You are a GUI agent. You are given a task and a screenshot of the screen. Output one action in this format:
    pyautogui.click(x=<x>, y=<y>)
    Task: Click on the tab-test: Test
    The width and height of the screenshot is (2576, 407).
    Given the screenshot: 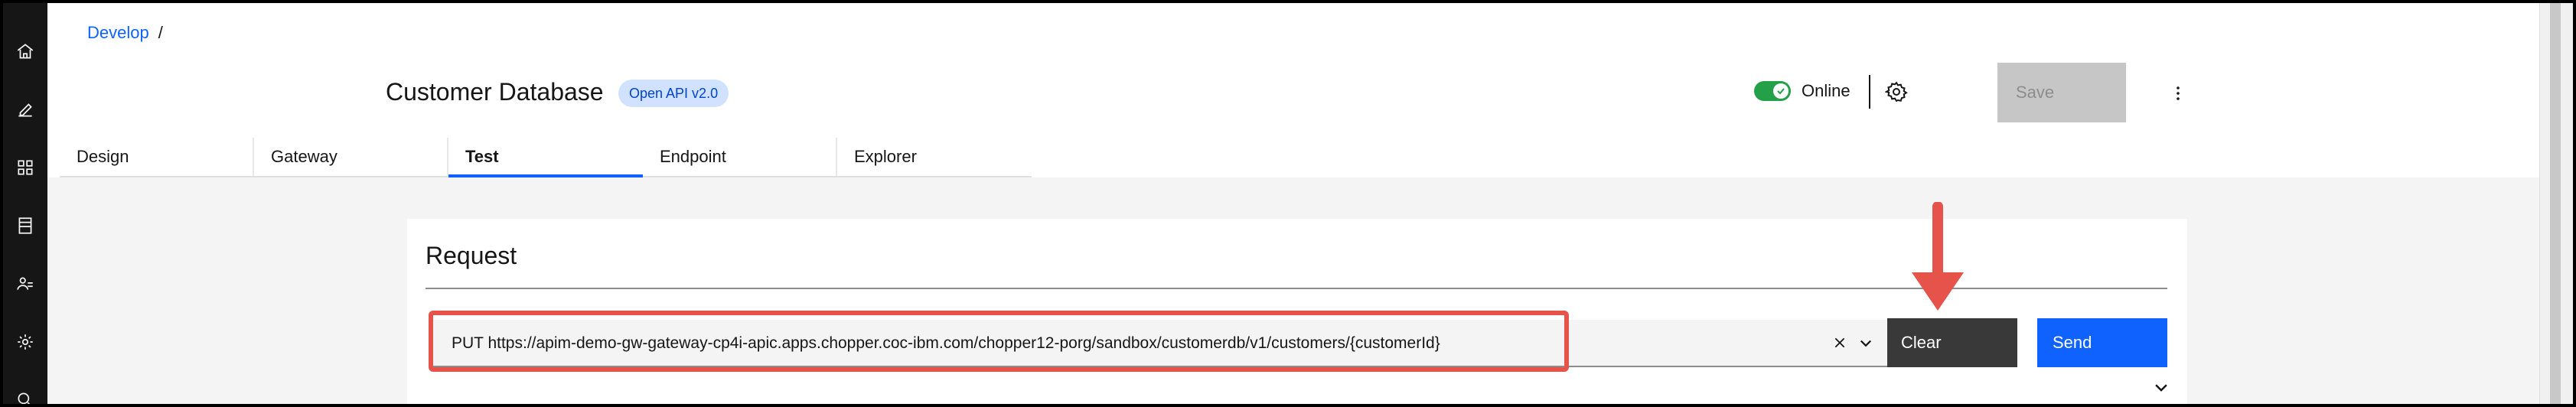 What is the action you would take?
    pyautogui.click(x=545, y=157)
    